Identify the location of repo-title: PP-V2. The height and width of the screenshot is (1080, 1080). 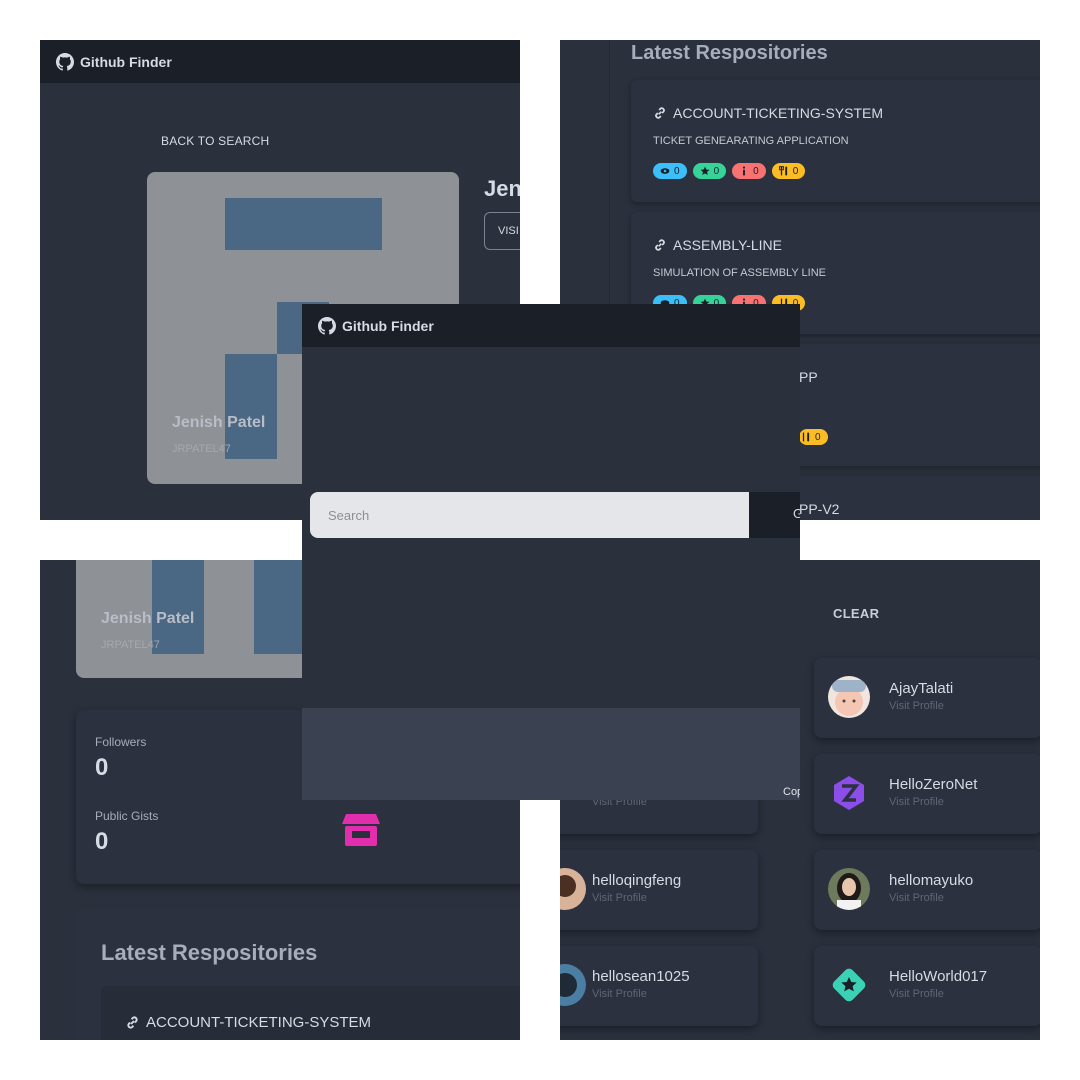
(819, 509).